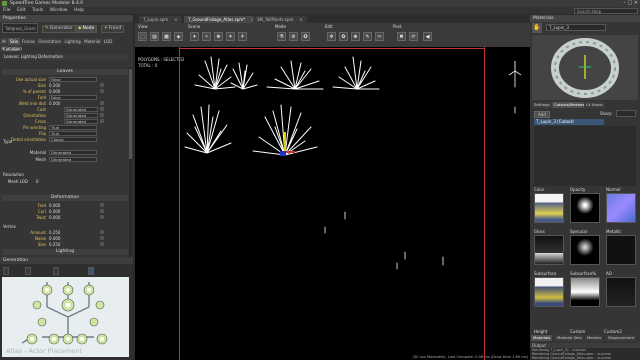  Describe the element at coordinates (343, 36) in the screenshot. I see `toolbar-tool-icon: ✿` at that location.